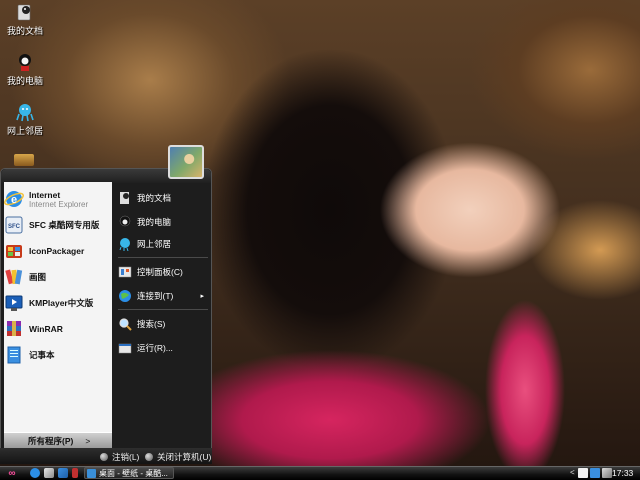 Image resolution: width=640 pixels, height=480 pixels. I want to click on iconpackager-icon, so click(14, 251).